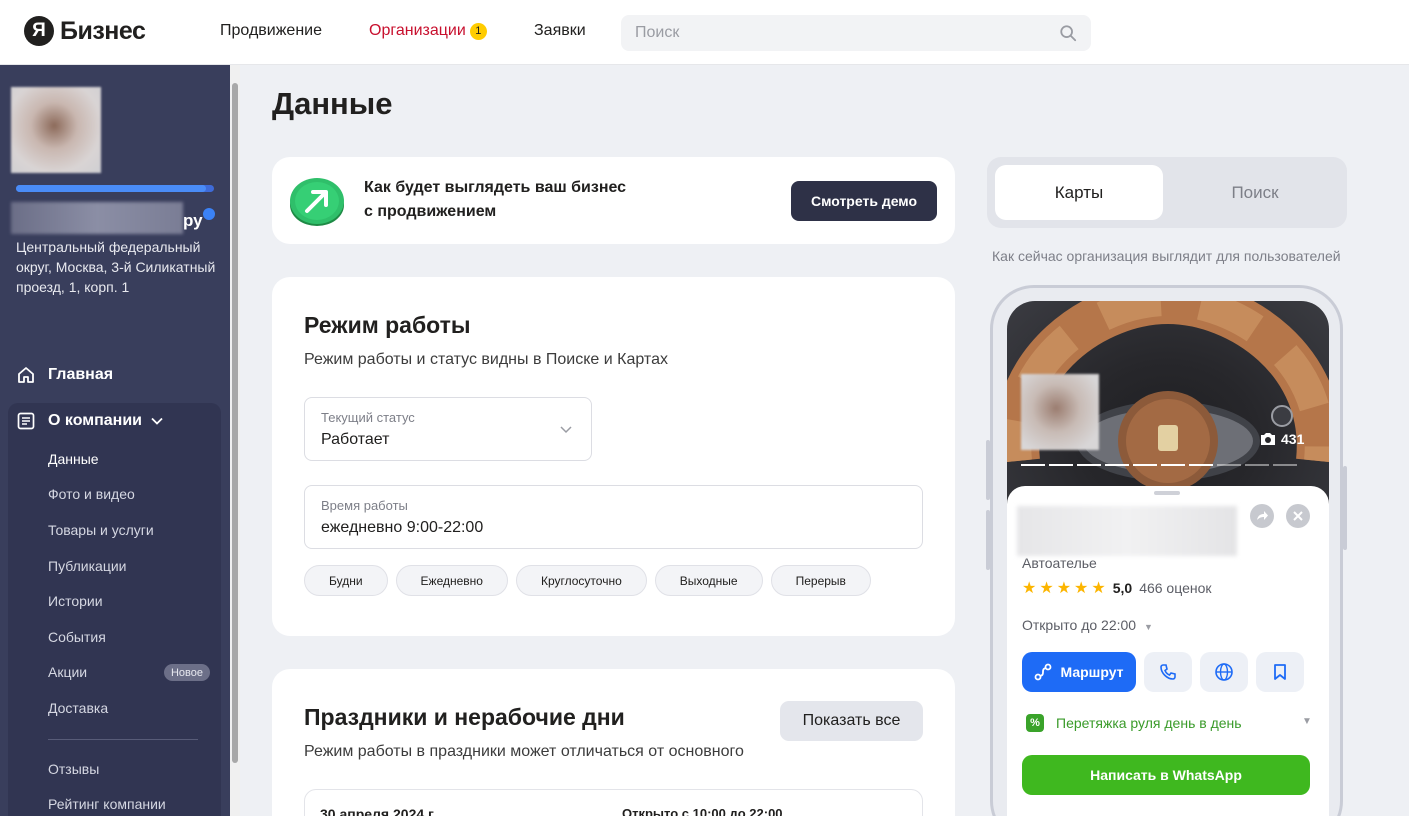 This screenshot has height=816, width=1409. I want to click on chip-weekdays: Будни, so click(346, 580).